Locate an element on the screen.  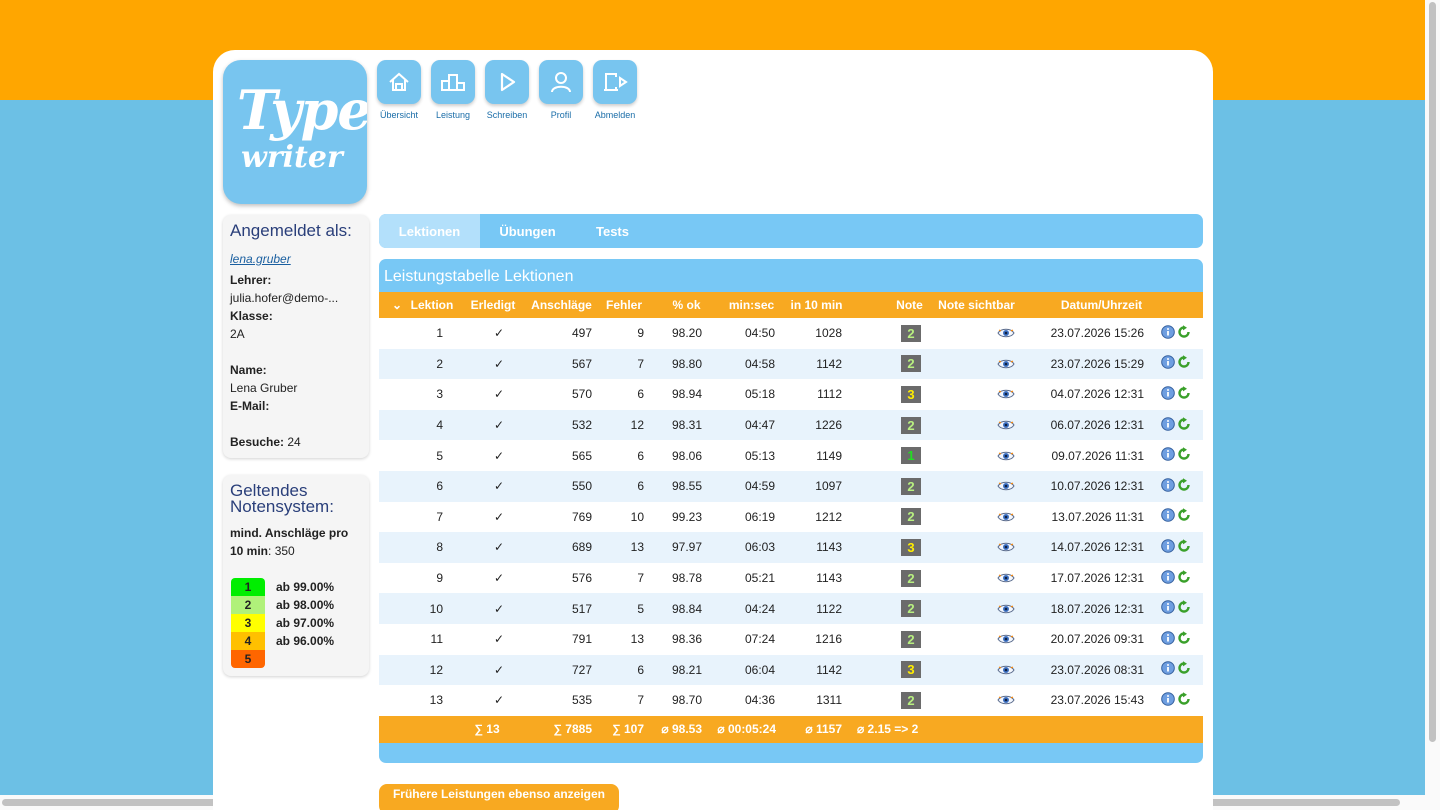
nav-uebersicht-button: Übersicht is located at coordinates (399, 90).